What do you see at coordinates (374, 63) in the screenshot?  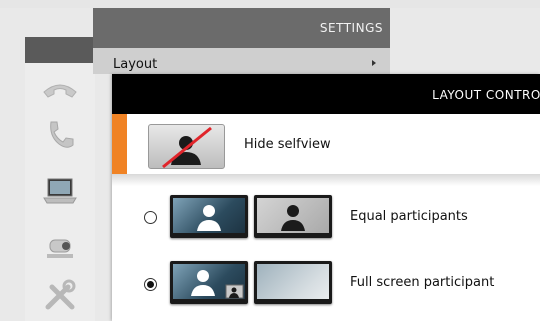 I see `chevron-right-icon` at bounding box center [374, 63].